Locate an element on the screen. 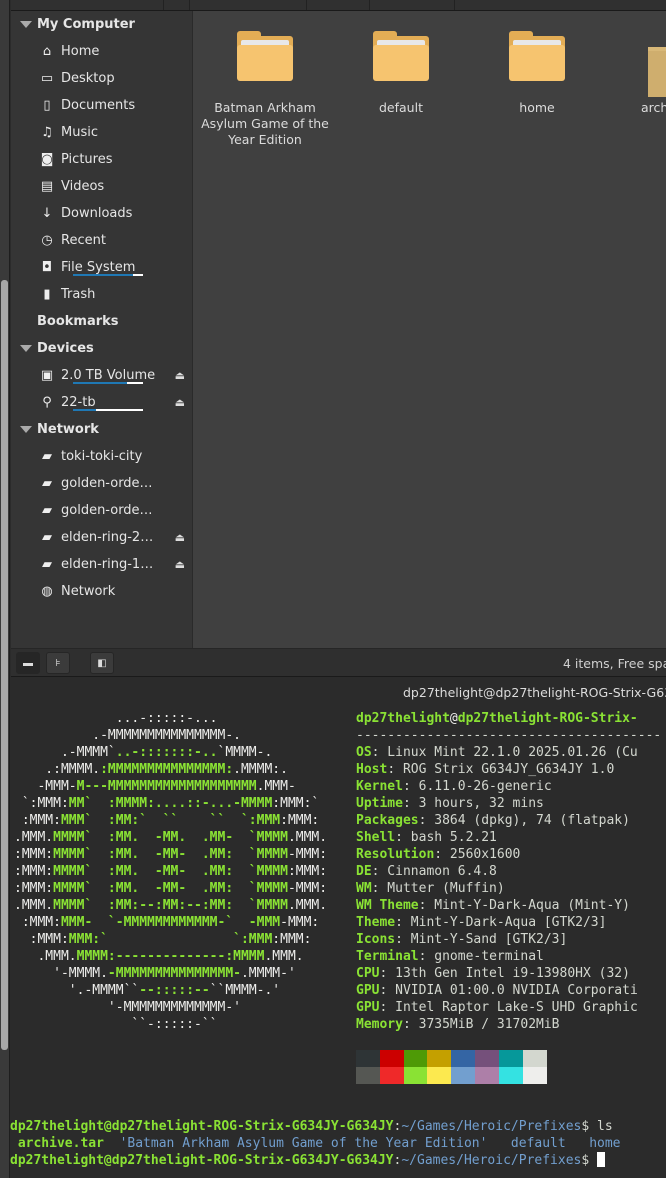 The width and height of the screenshot is (666, 1178). info-value: : 3864 (dpkg), 74 (flatpak) is located at coordinates (524, 820).